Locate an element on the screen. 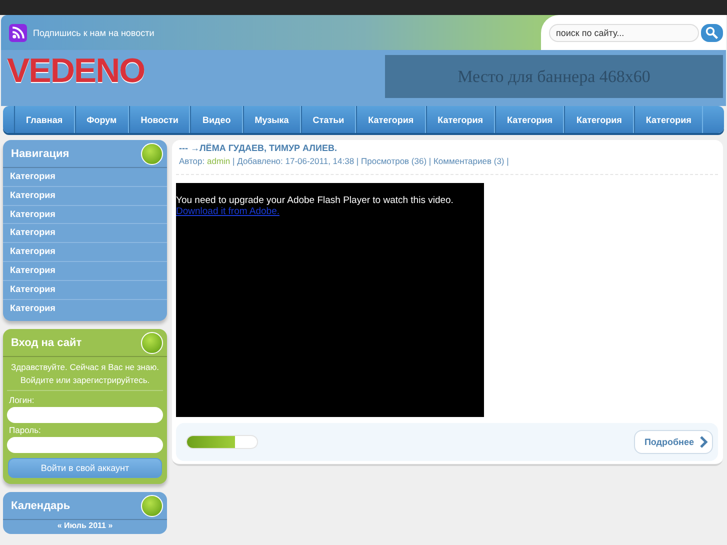 This screenshot has height=545, width=727. nav-link: Главная is located at coordinates (44, 119).